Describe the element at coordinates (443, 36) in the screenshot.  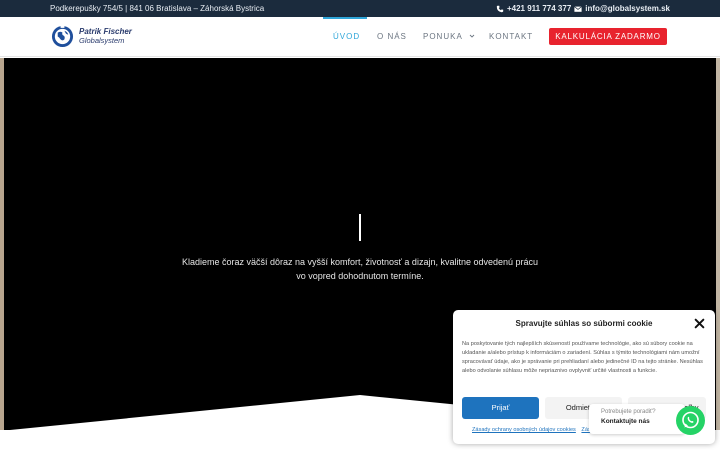
I see `nav-item-ponuka-label: PONUKA` at that location.